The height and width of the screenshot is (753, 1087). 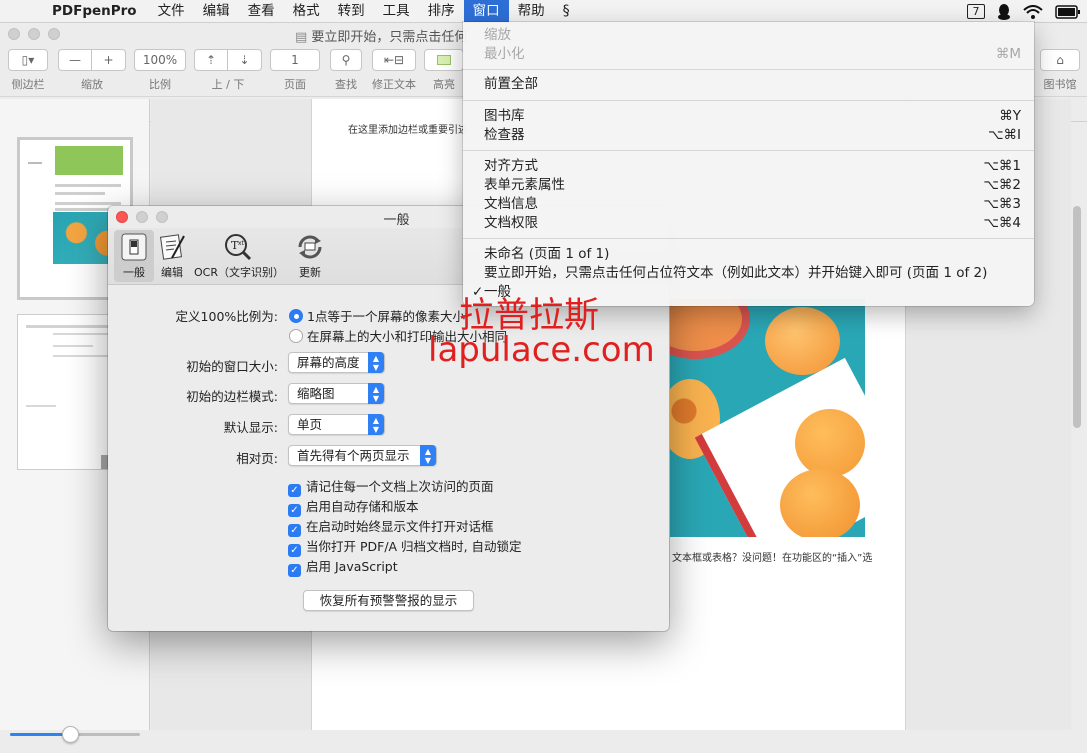 What do you see at coordinates (541, 350) in the screenshot?
I see `watermark-text-url: lapulace.com` at bounding box center [541, 350].